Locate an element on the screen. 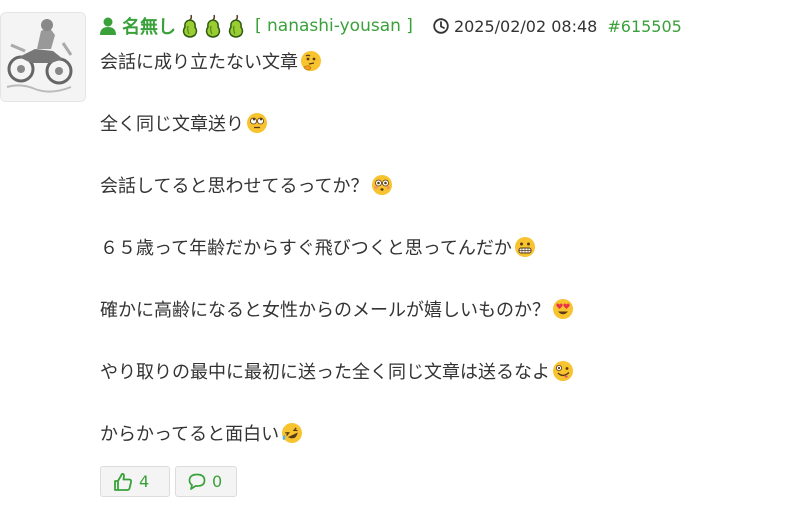 The width and height of the screenshot is (795, 509). post-line: ６５歳って年齢だからすぐ飛びつくと思ってんだか is located at coordinates (337, 247).